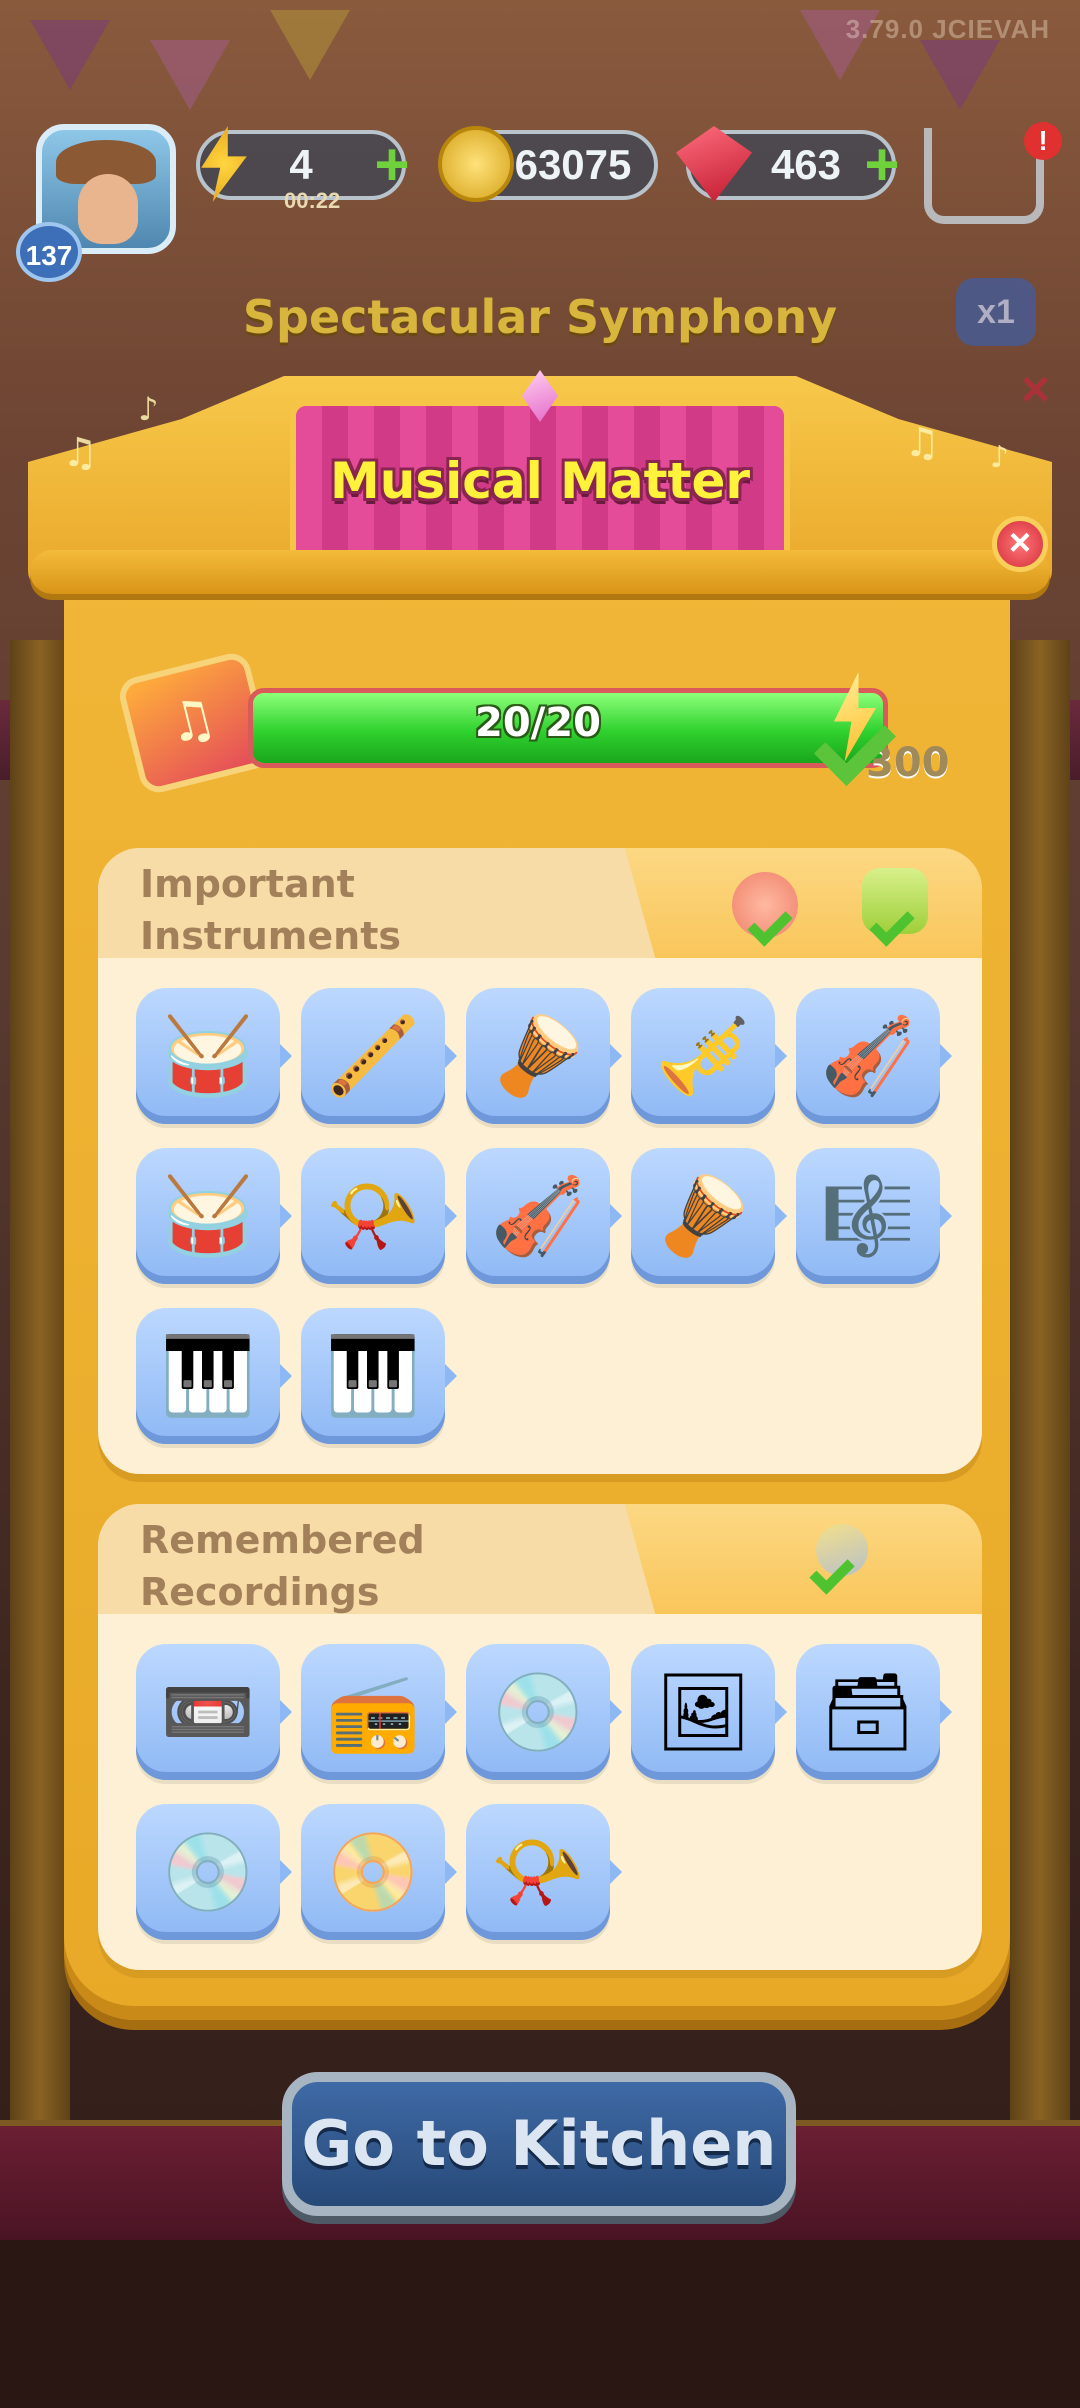  What do you see at coordinates (282, 1566) in the screenshot?
I see `section-title: Remembered Recordings` at bounding box center [282, 1566].